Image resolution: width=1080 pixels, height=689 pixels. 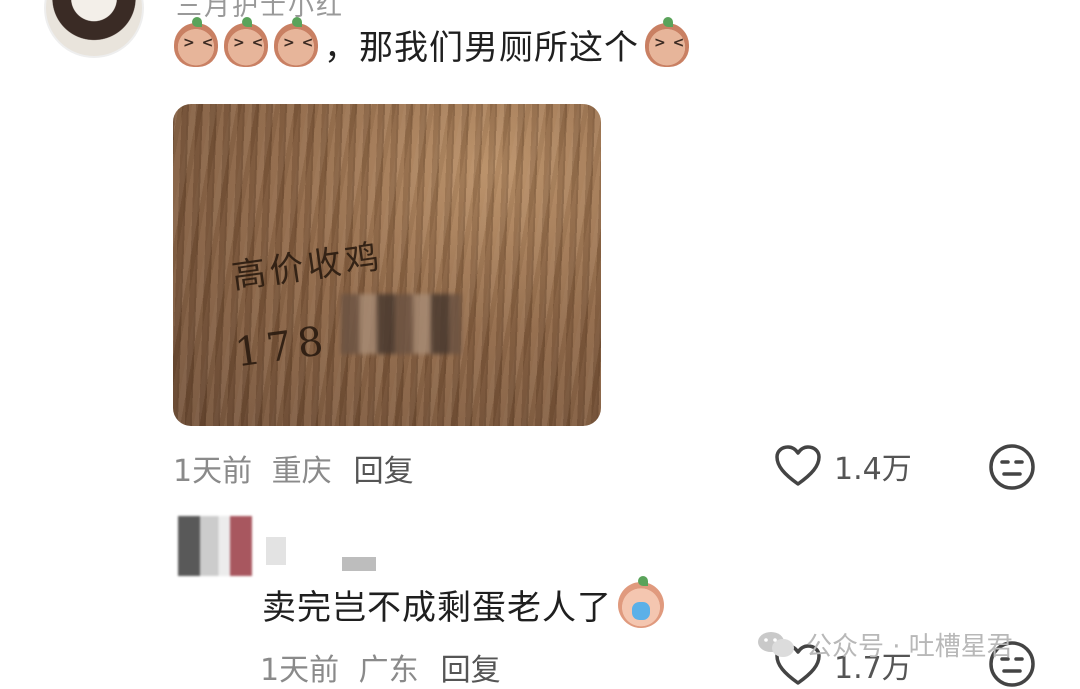 I want to click on crying-bean-emoji-icon, so click(x=641, y=601).